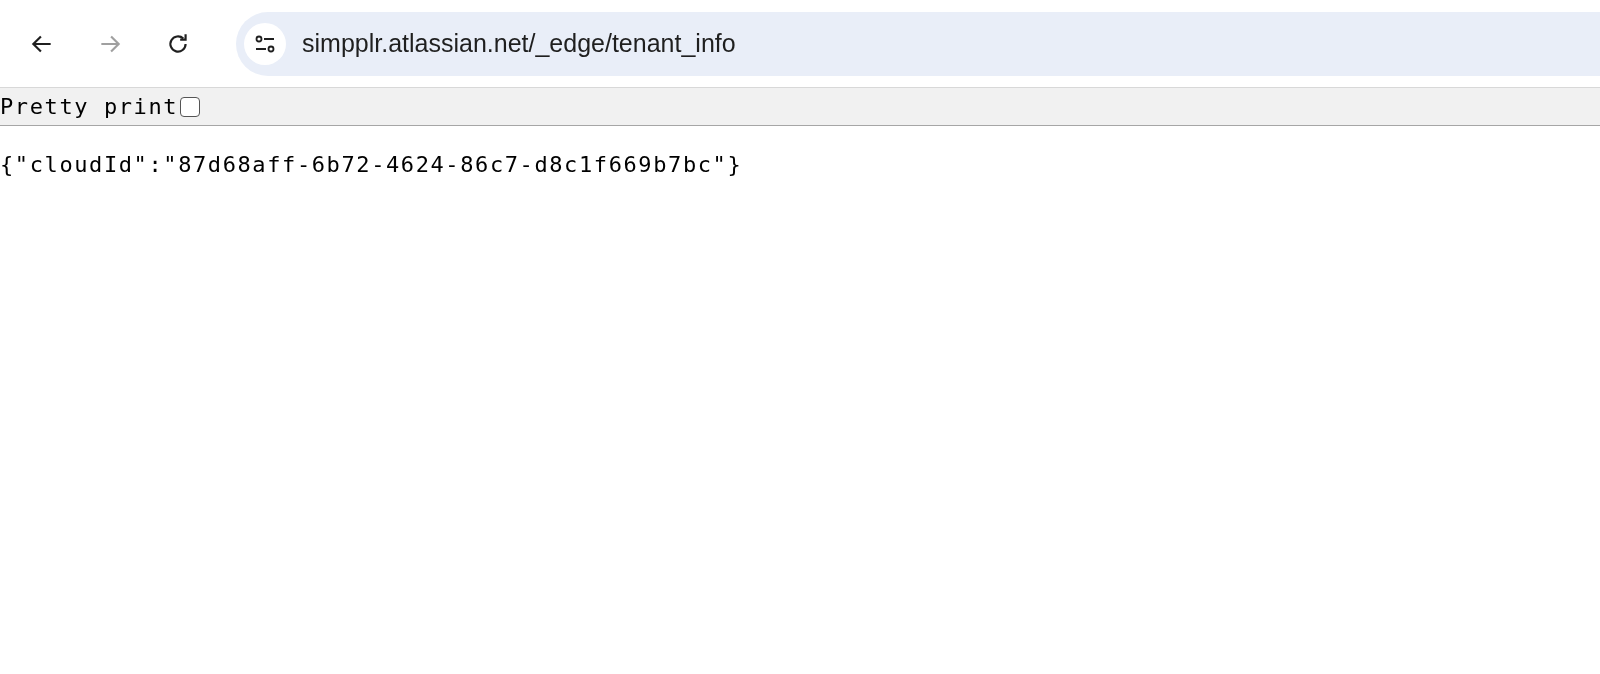 This screenshot has width=1600, height=674. What do you see at coordinates (371, 164) in the screenshot?
I see `json-text: {"cloudId":"87d68aff-6b72-4624-86c7-d8c1f669b7bc"}` at bounding box center [371, 164].